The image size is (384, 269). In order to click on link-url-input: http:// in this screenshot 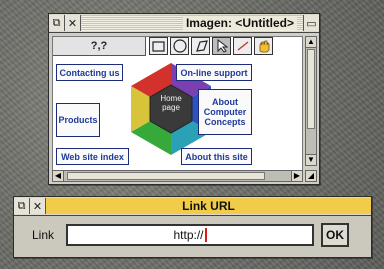, I will do `click(190, 235)`.